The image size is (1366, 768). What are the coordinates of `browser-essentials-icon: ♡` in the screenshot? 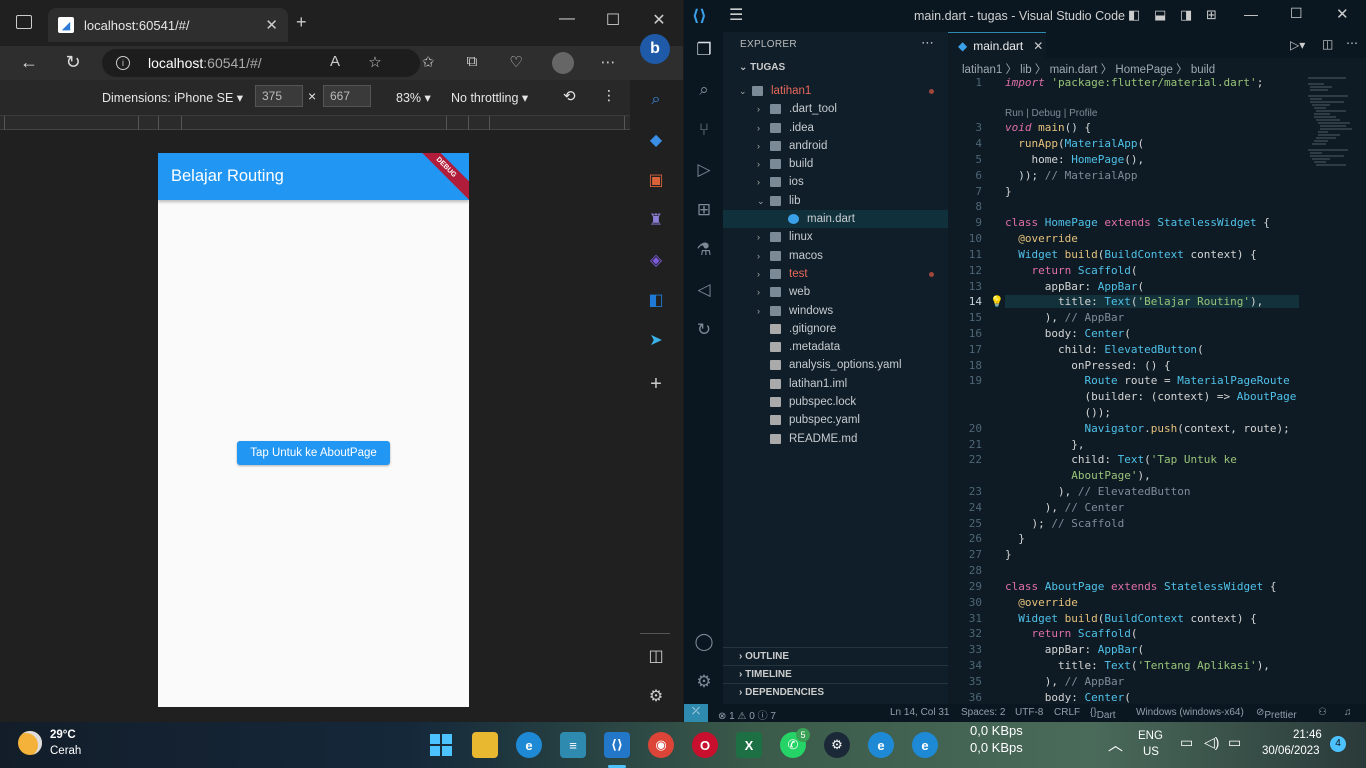 It's located at (516, 62).